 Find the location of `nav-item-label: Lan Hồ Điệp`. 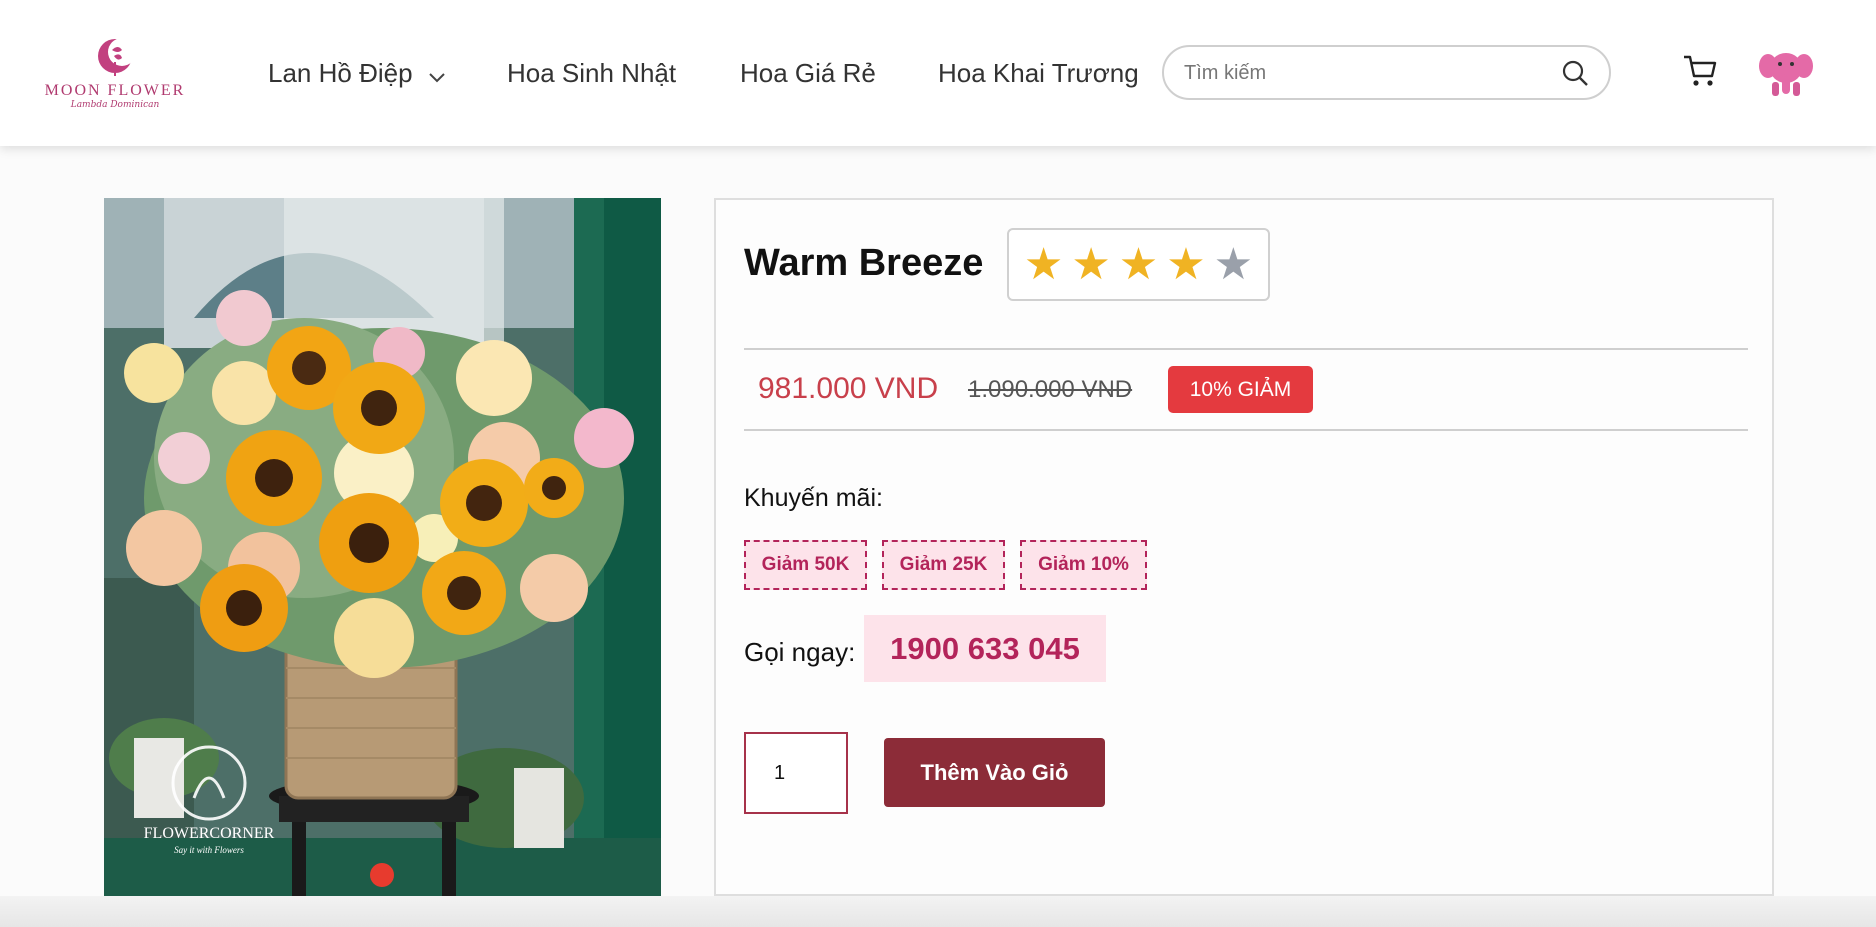

nav-item-label: Lan Hồ Điệp is located at coordinates (340, 73).